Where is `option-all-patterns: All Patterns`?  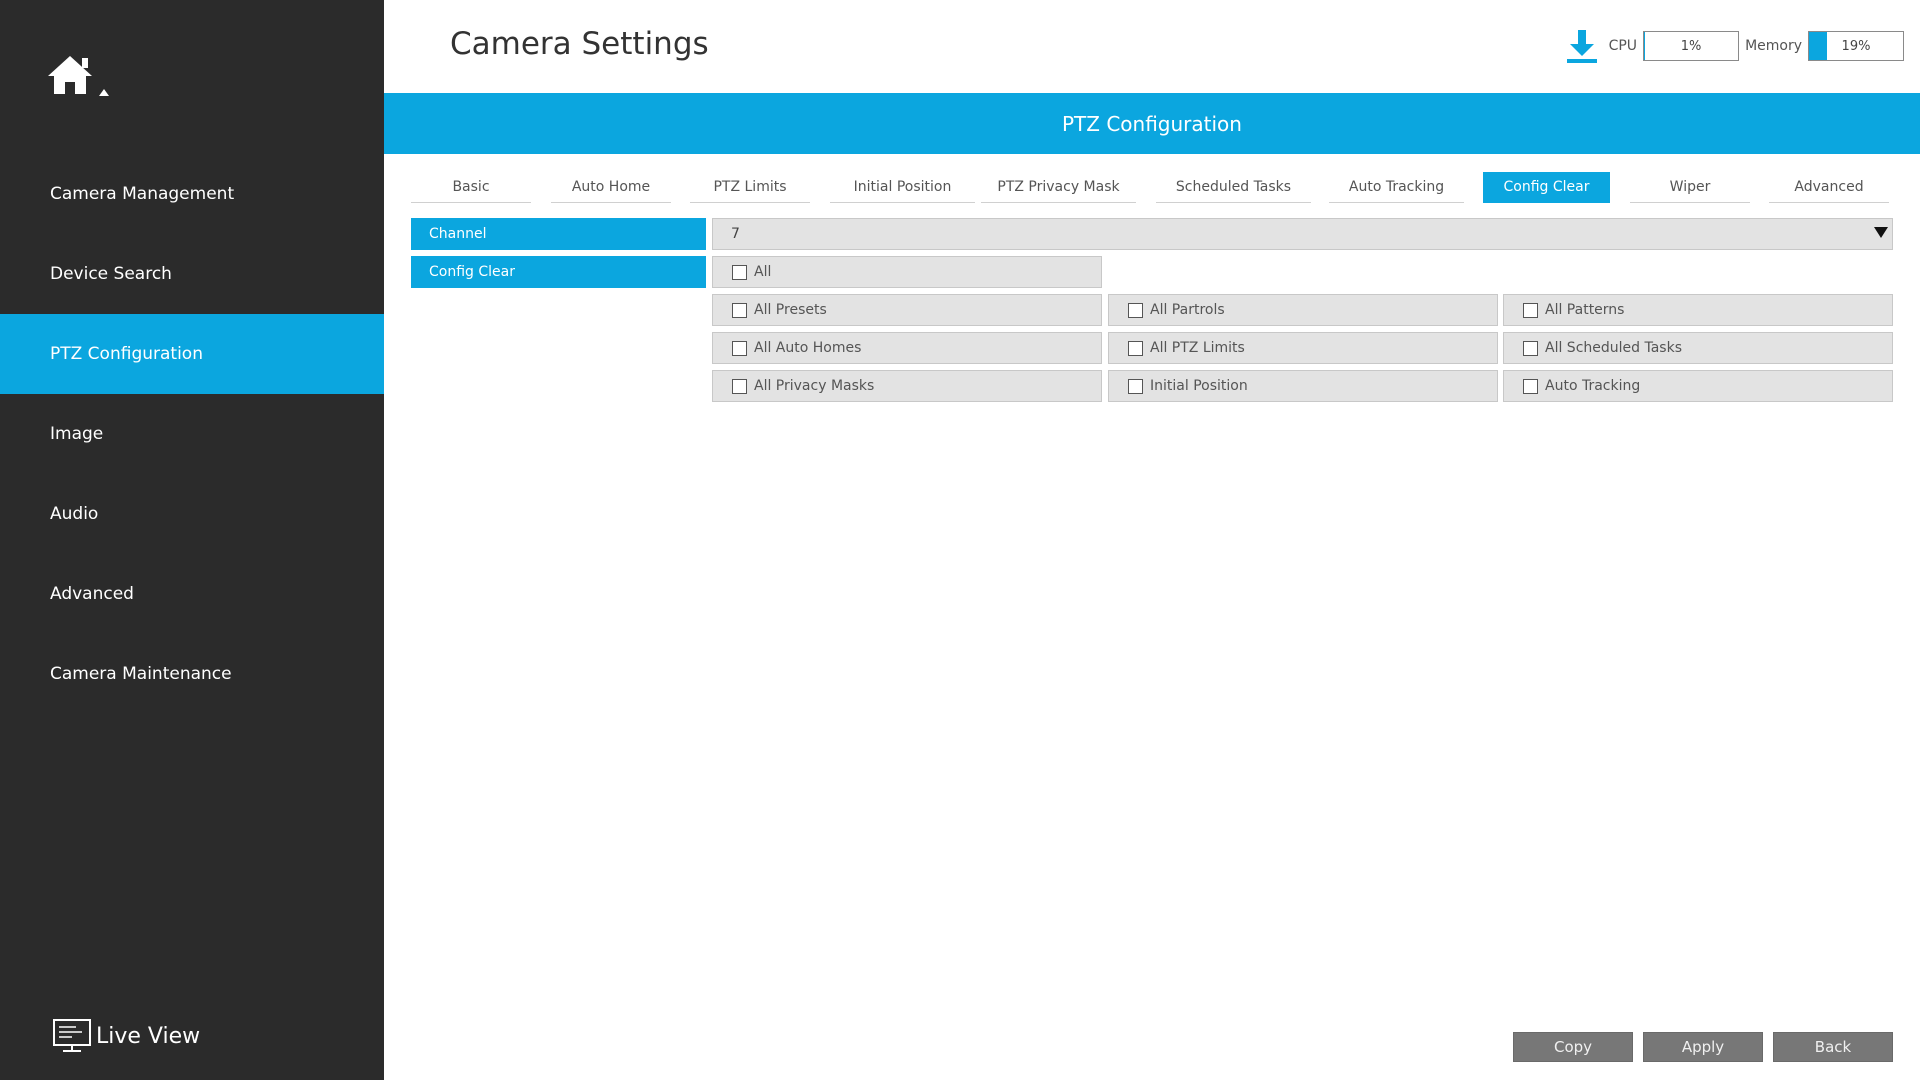
option-all-patterns: All Patterns is located at coordinates (1698, 310).